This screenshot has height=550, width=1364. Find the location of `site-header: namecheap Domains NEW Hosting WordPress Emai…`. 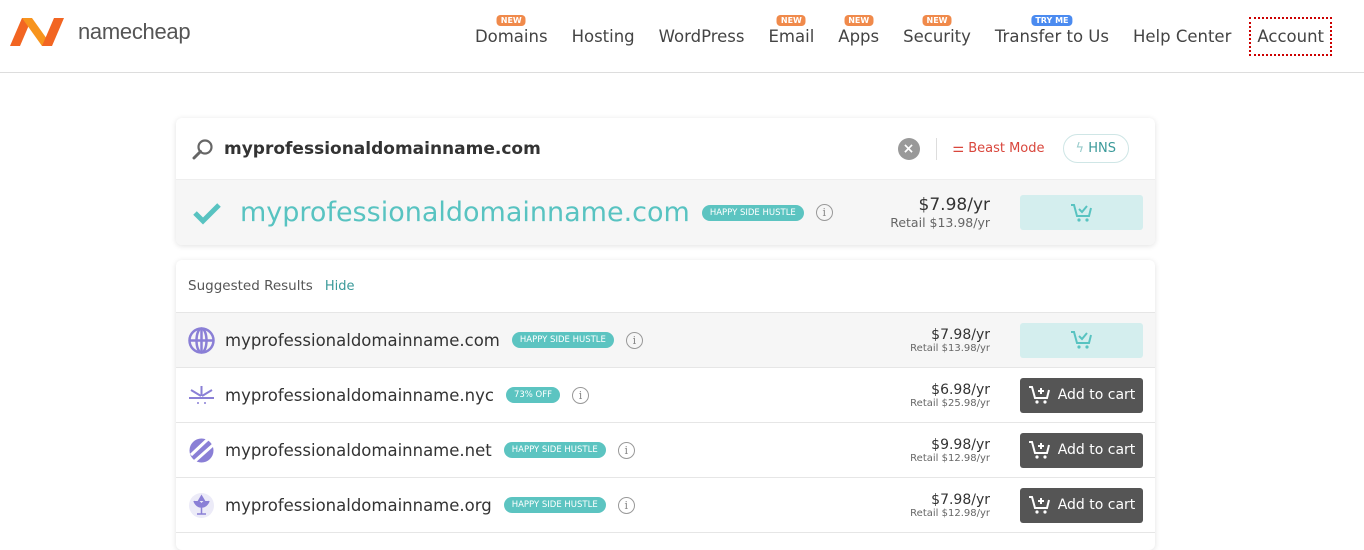

site-header: namecheap Domains NEW Hosting WordPress Emai… is located at coordinates (682, 36).